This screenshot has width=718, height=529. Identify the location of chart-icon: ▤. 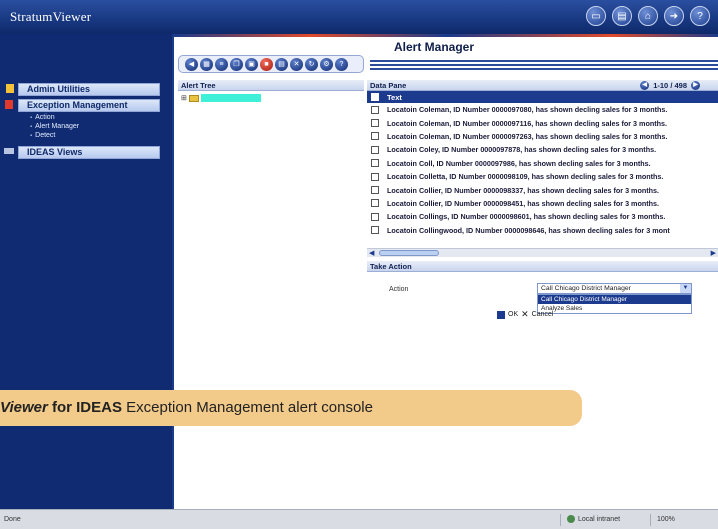
(622, 16).